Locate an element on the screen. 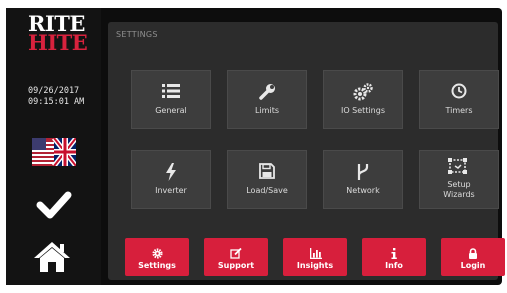 Image resolution: width=507 pixels, height=293 pixels. tile-label: Load/Save is located at coordinates (267, 190).